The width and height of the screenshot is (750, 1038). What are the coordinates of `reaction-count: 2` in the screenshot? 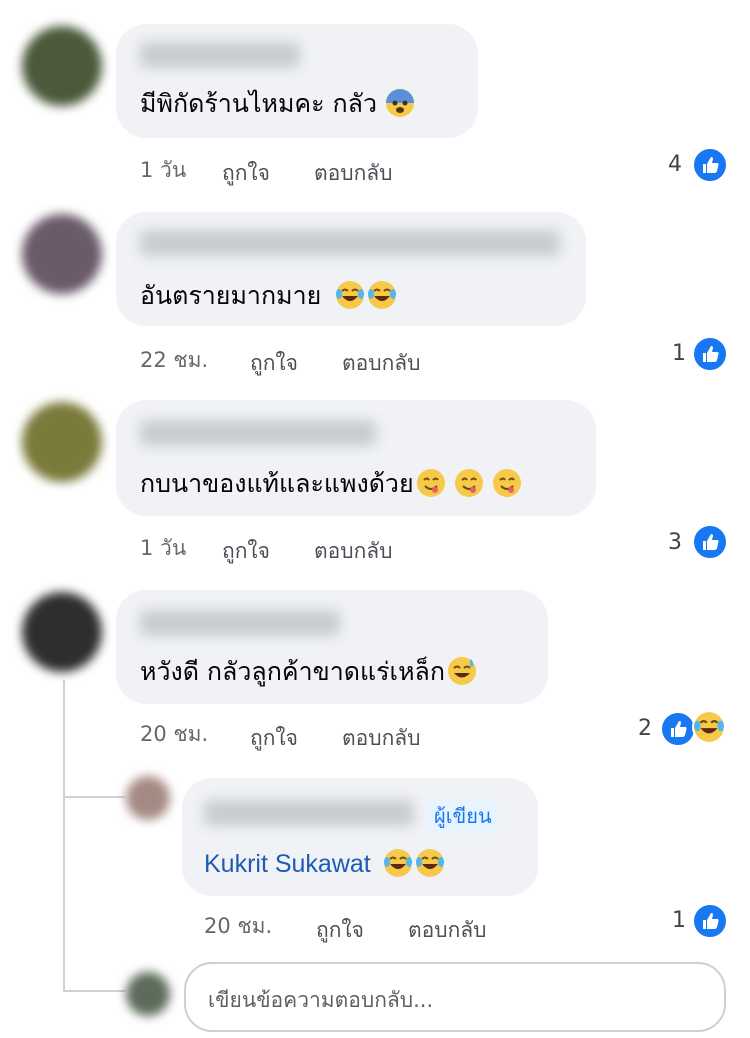 It's located at (645, 728).